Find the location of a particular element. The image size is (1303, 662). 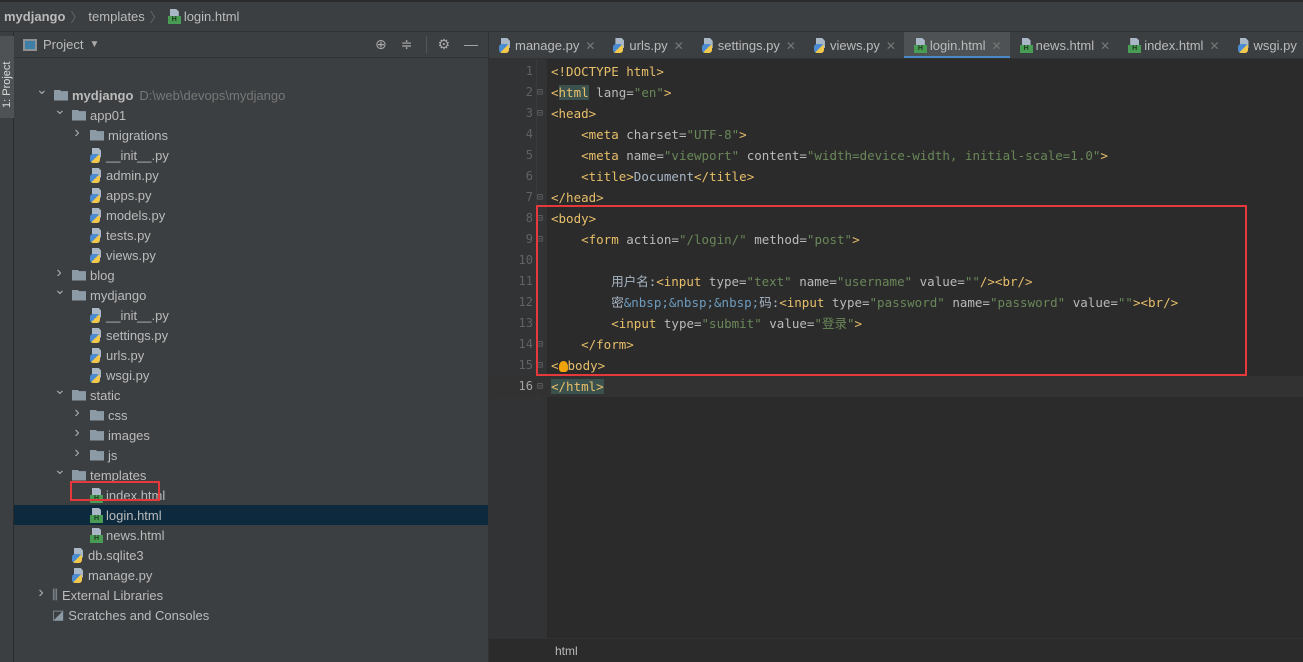

minimize-icon: — is located at coordinates (471, 44).